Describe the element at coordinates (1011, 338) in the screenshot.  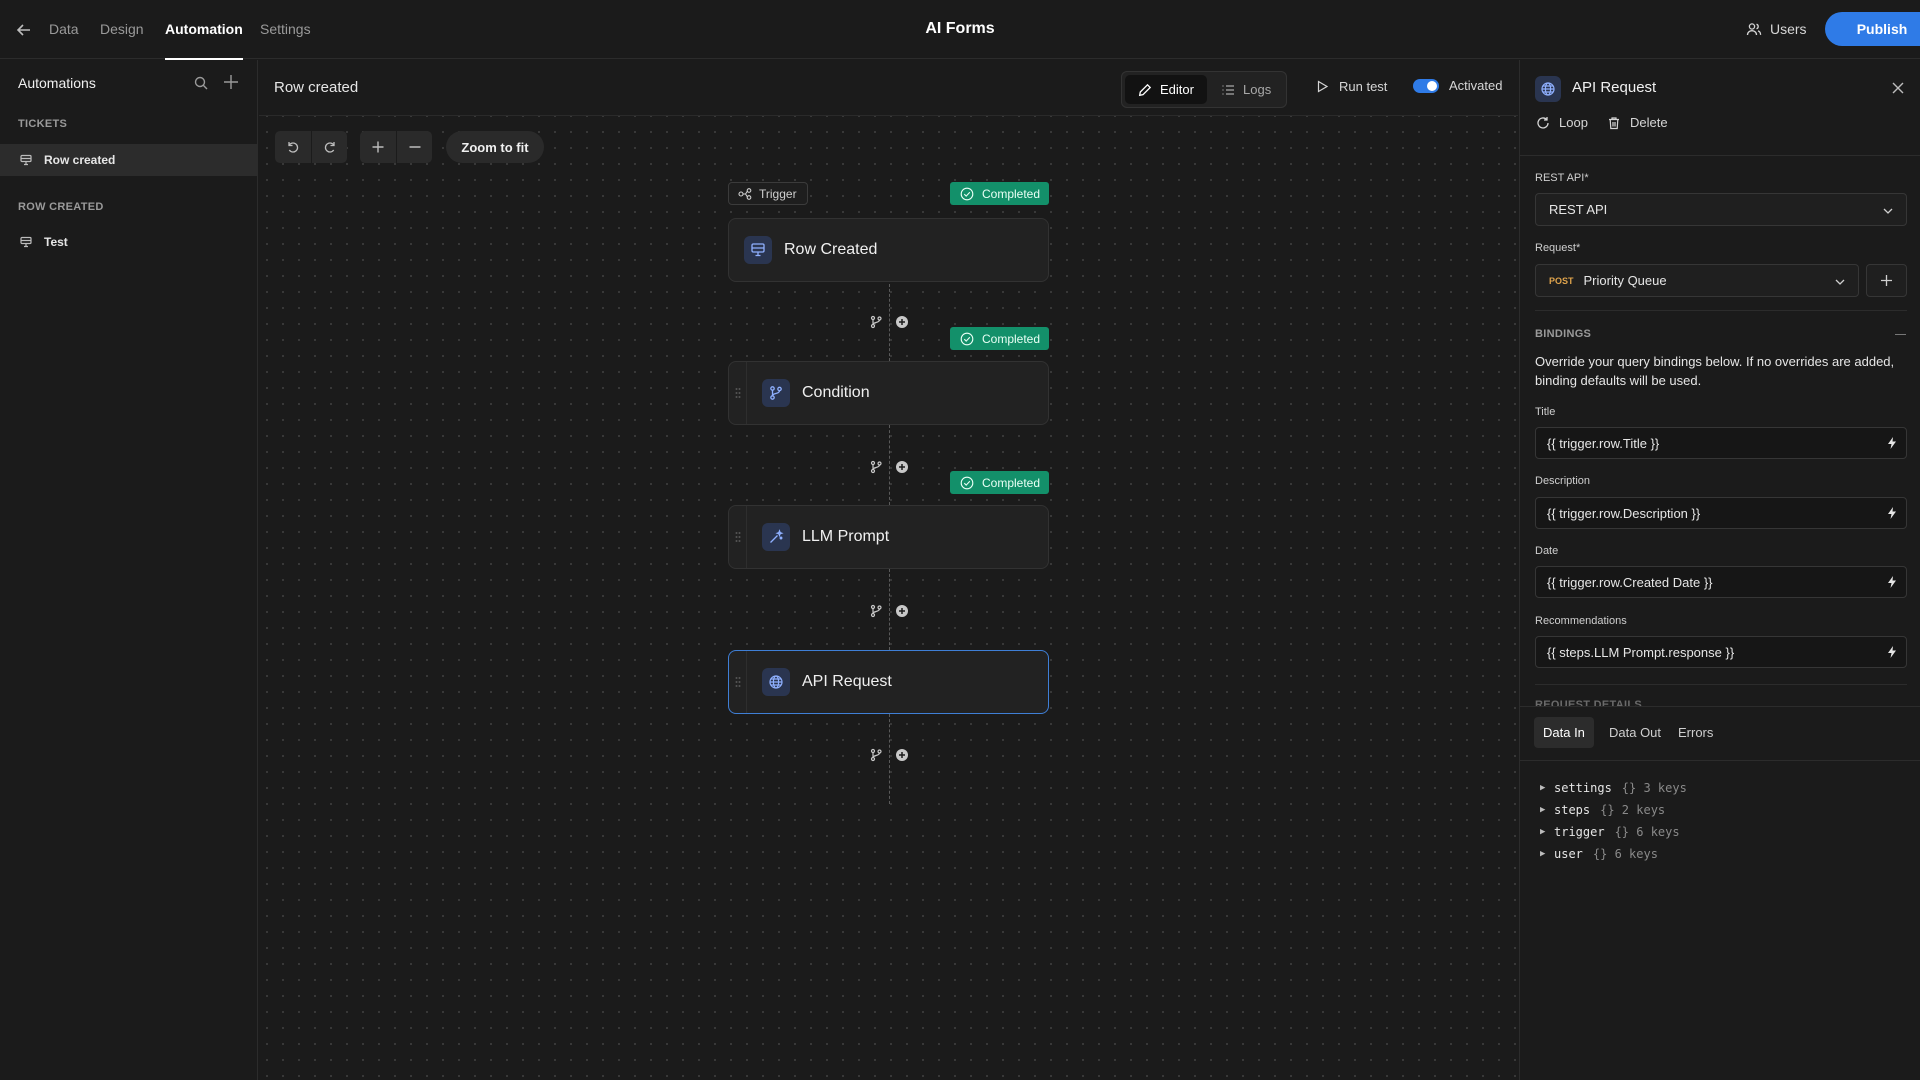
I see `status-label: Completed` at that location.